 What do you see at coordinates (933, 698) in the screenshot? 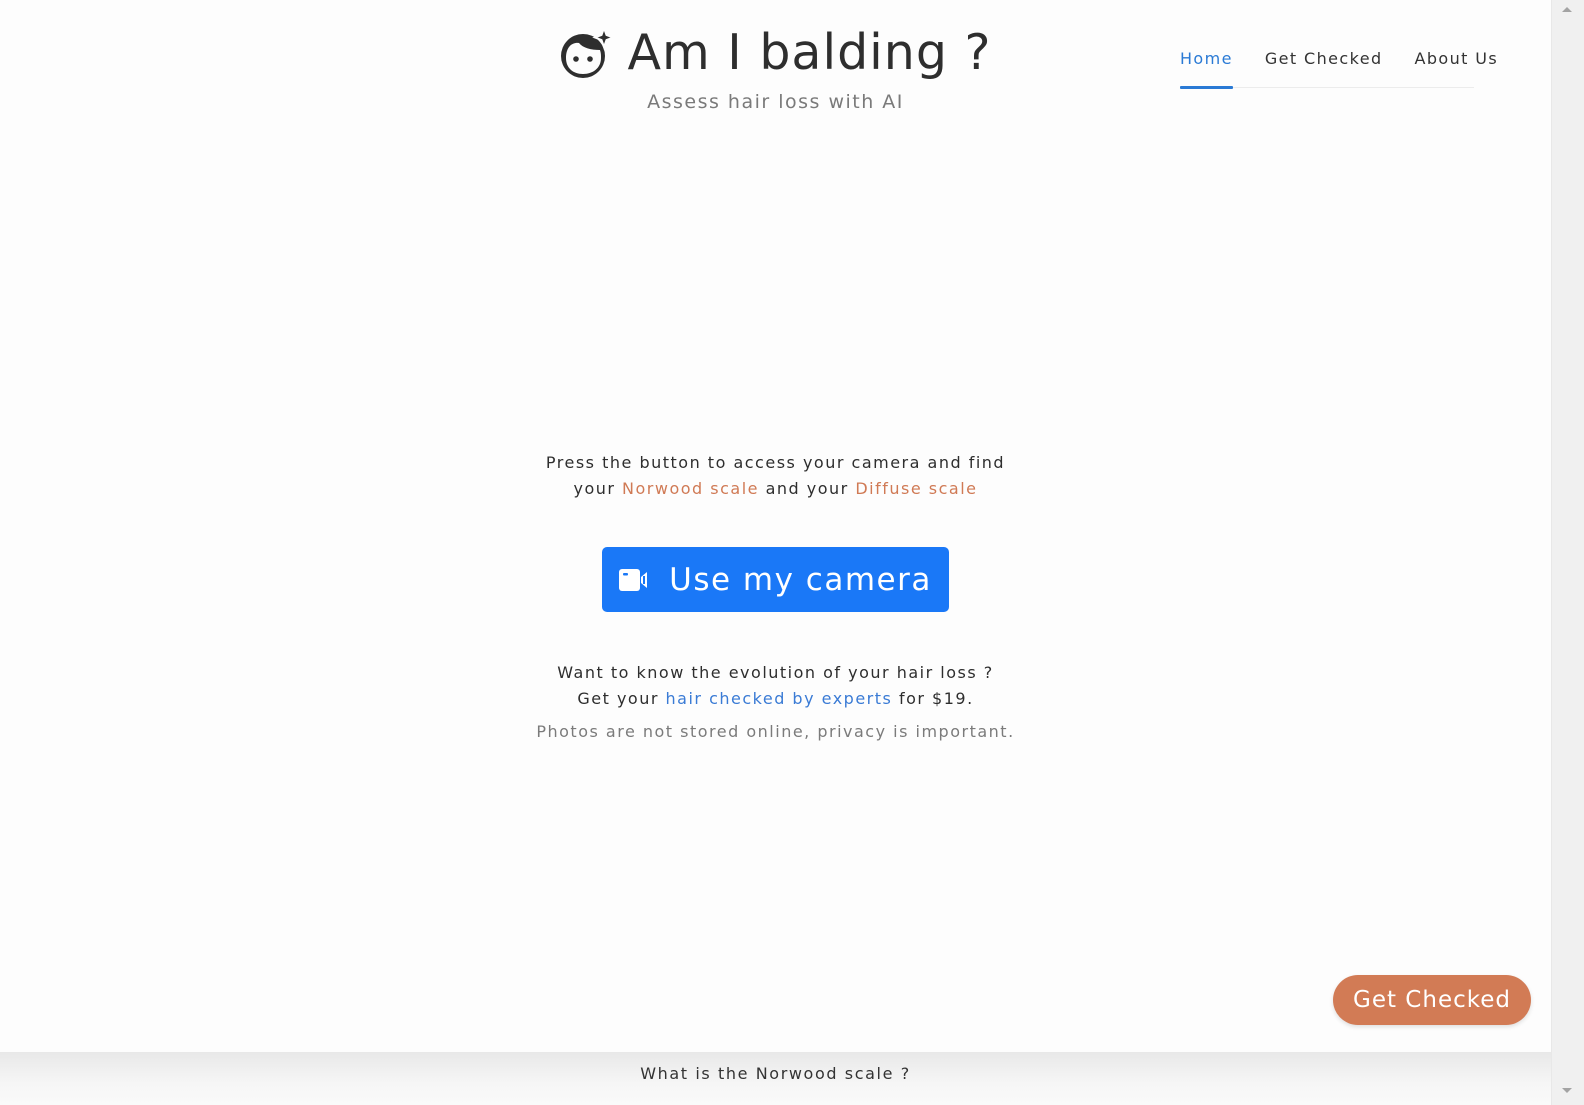
I see `evolution-suffix: for $19.` at bounding box center [933, 698].